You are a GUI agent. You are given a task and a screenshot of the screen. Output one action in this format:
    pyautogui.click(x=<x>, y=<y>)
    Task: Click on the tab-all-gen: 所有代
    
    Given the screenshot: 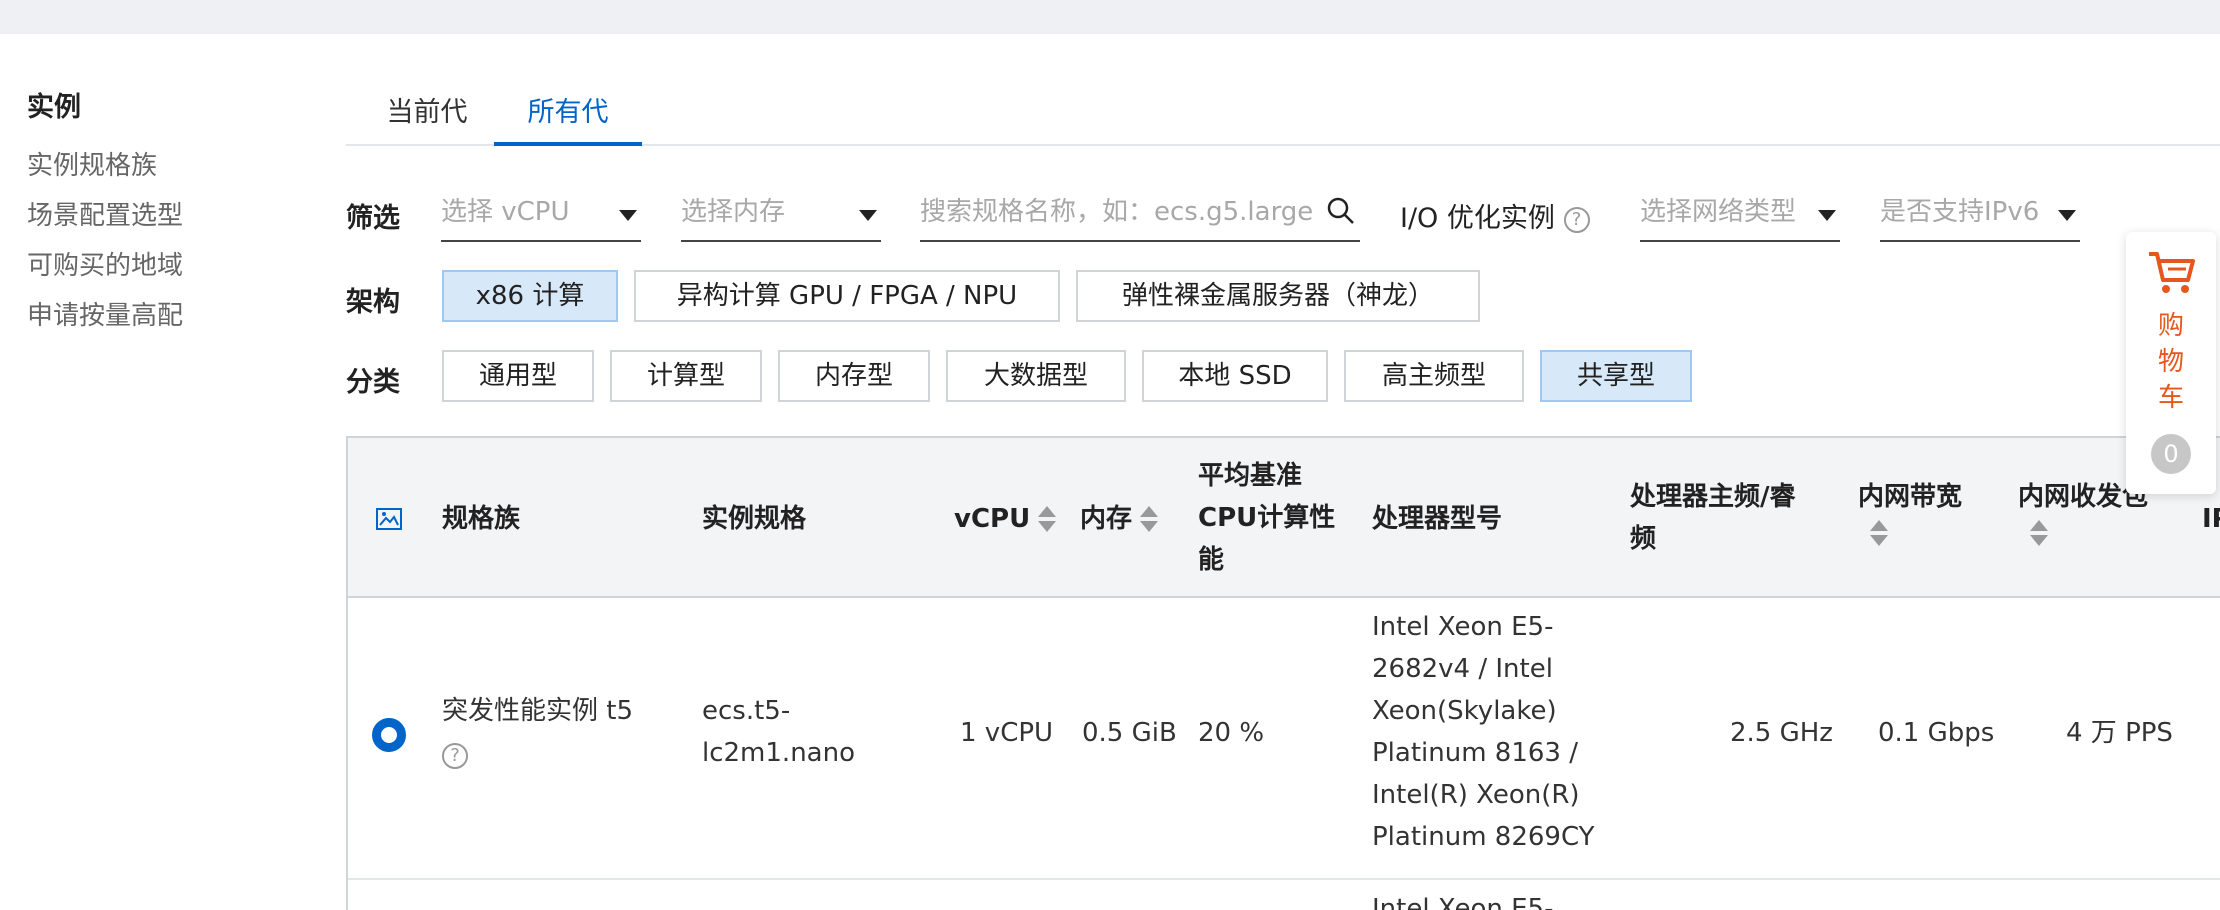 What is the action you would take?
    pyautogui.click(x=568, y=118)
    